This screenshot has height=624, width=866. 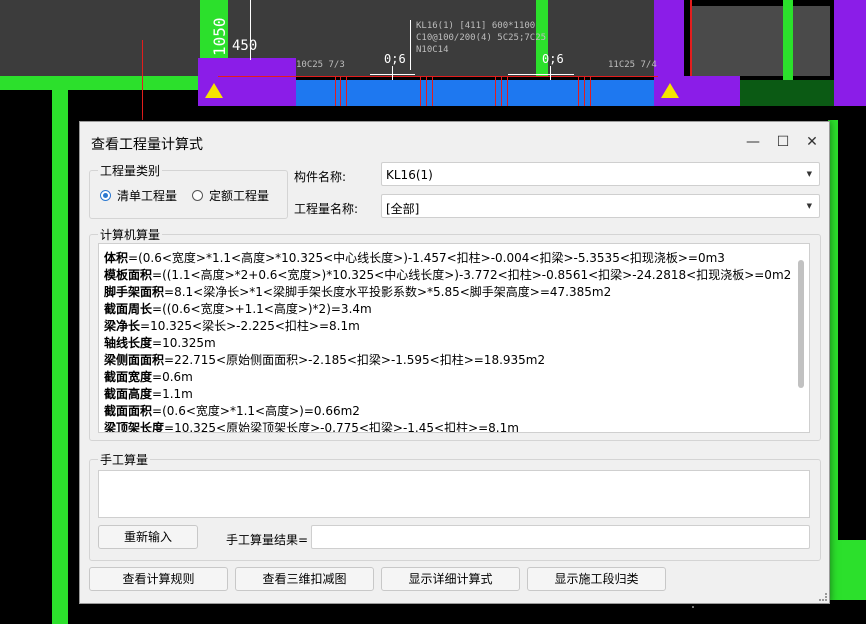 What do you see at coordinates (632, 65) in the screenshot?
I see `rebar-label-right: 11C25 7/4` at bounding box center [632, 65].